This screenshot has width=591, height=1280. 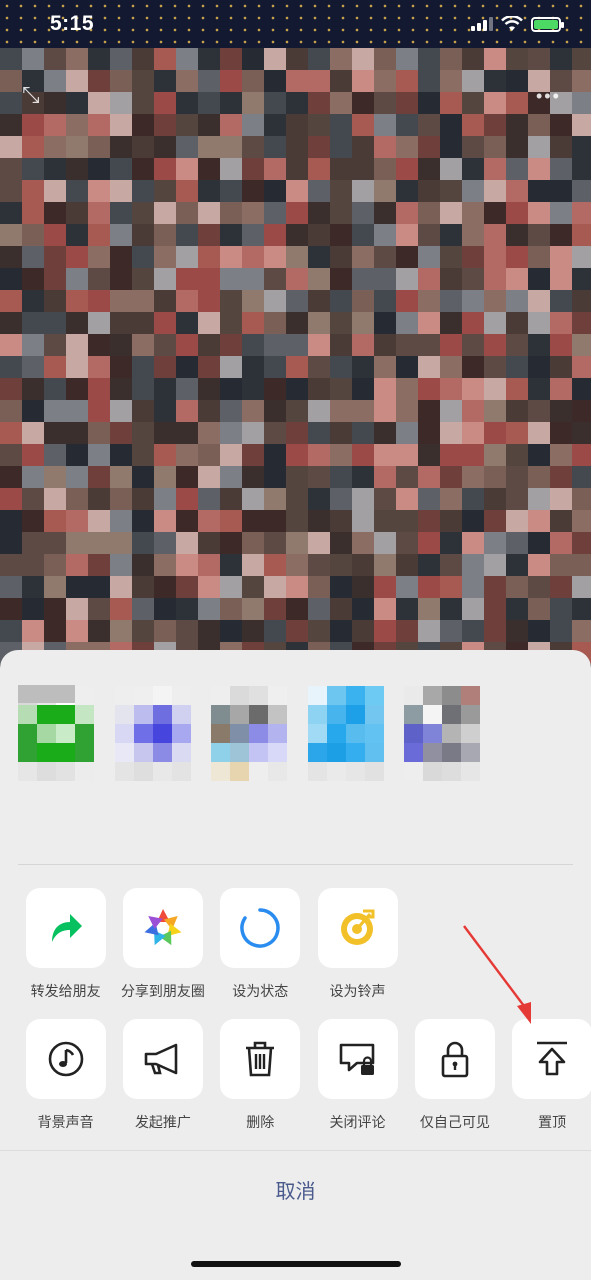 I want to click on comment-lock-icon, so click(x=356, y=1059).